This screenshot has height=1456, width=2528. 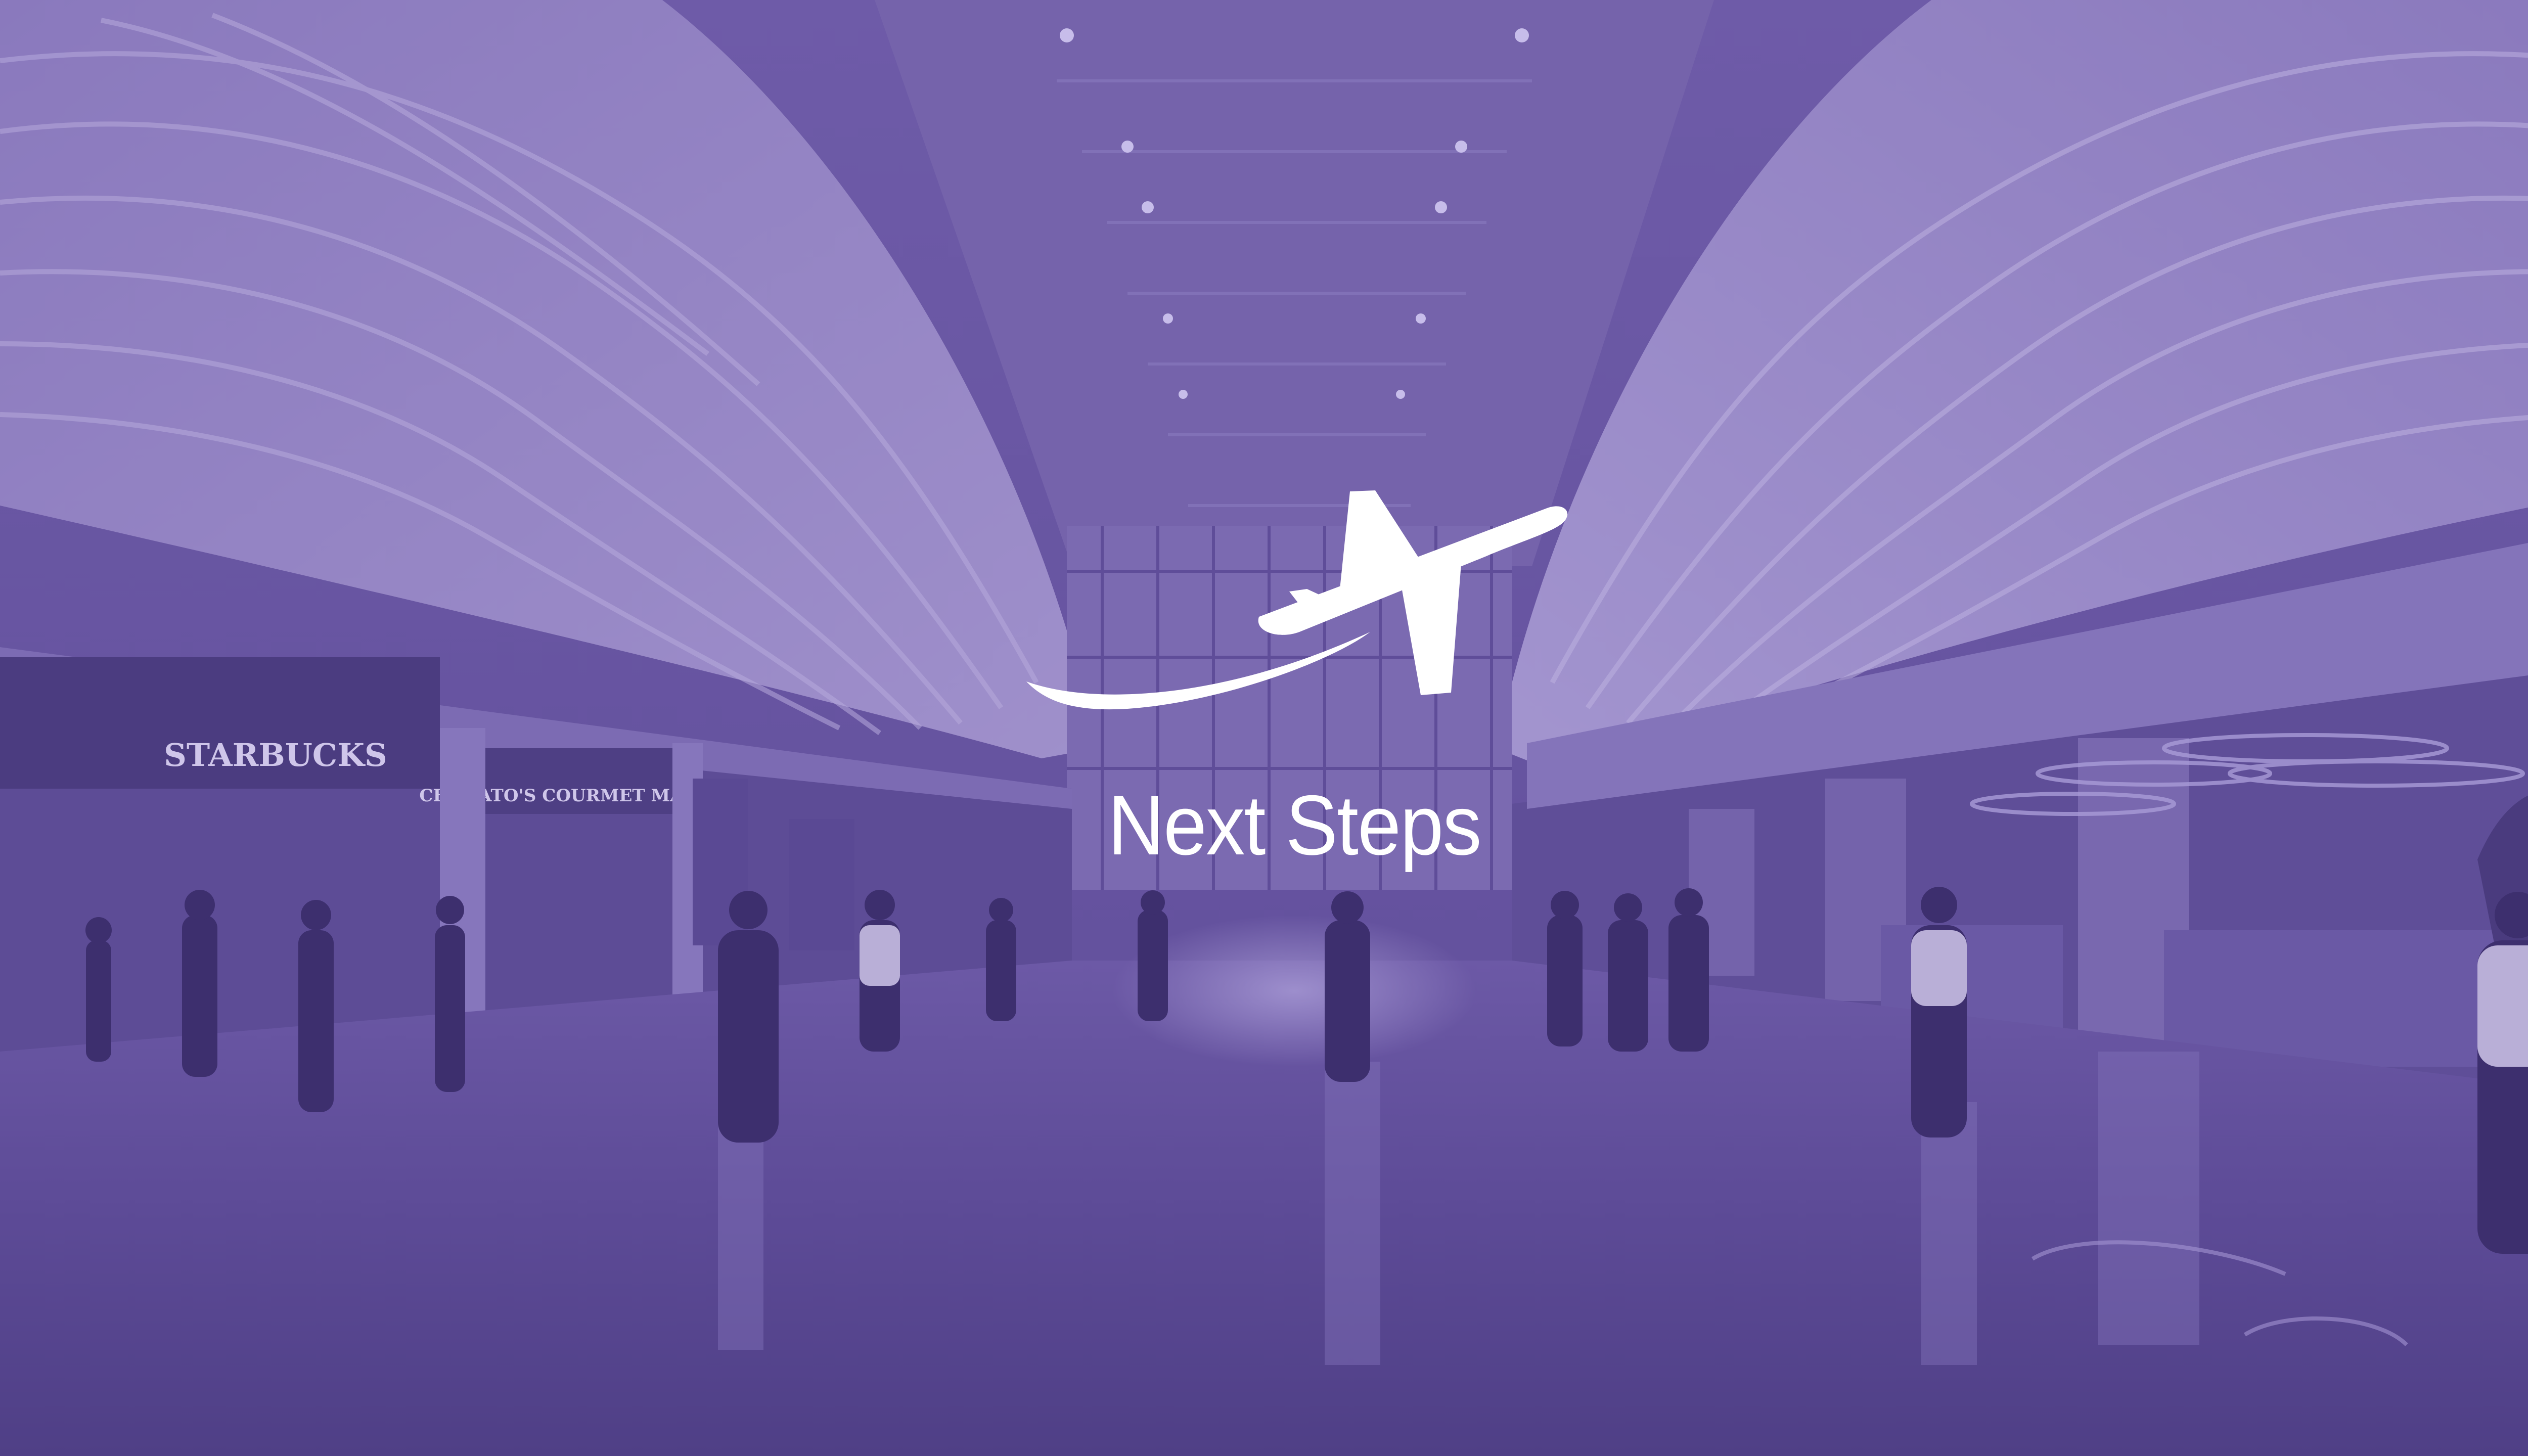 What do you see at coordinates (1297, 600) in the screenshot?
I see `airplane-icon` at bounding box center [1297, 600].